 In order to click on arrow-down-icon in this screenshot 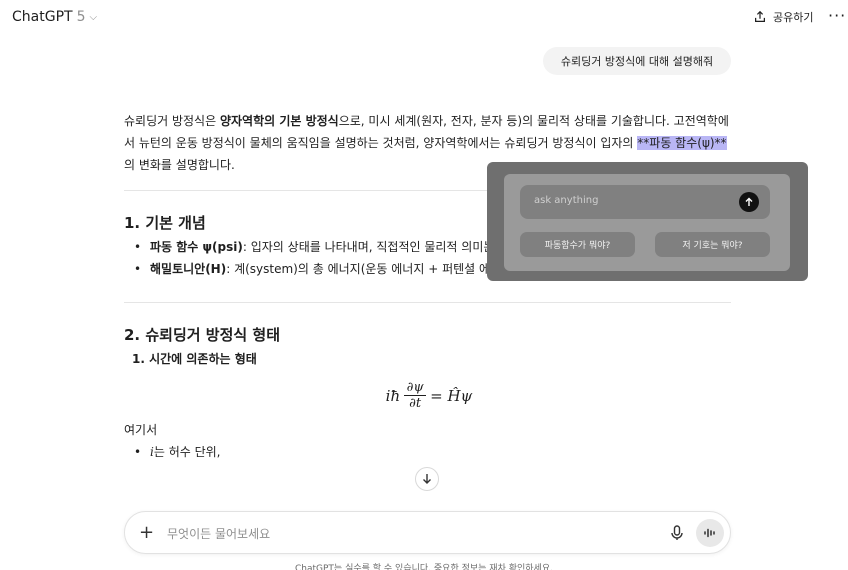, I will do `click(427, 479)`.